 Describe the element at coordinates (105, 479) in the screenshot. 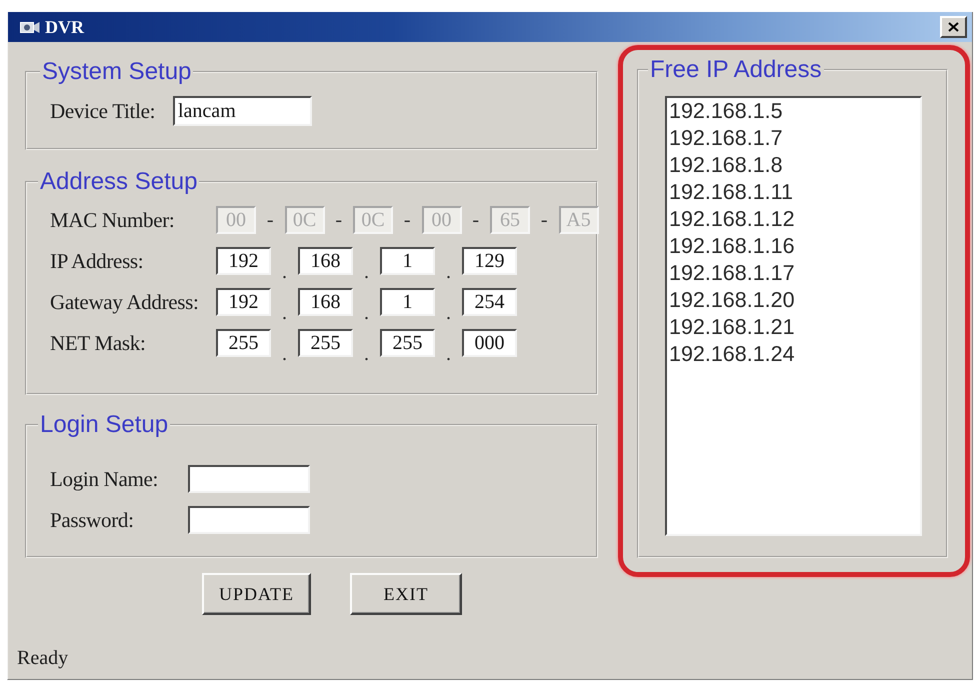

I see `field-label: Login Name:` at that location.